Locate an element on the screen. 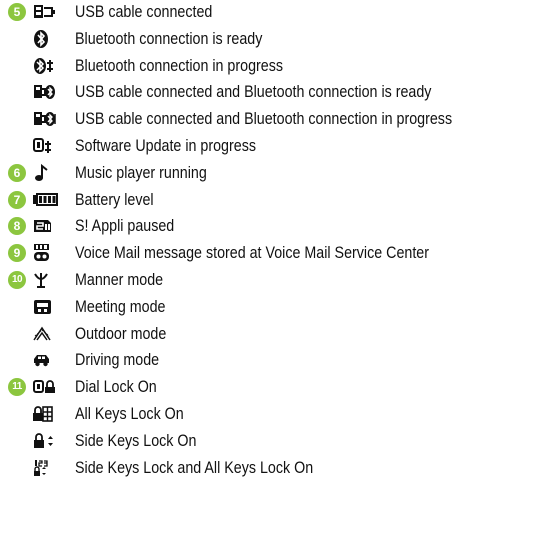  list-item: 7 Battery level is located at coordinates (266, 201).